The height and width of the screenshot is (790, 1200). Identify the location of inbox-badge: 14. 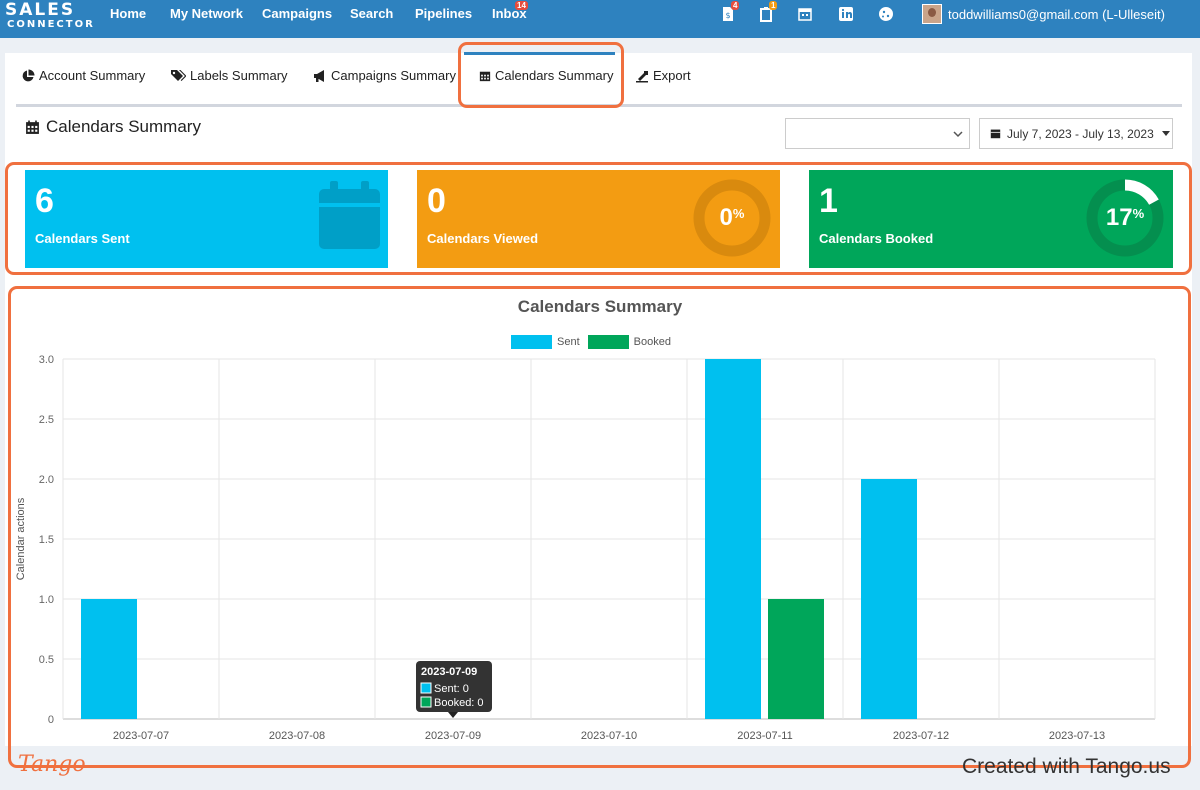
(521, 5).